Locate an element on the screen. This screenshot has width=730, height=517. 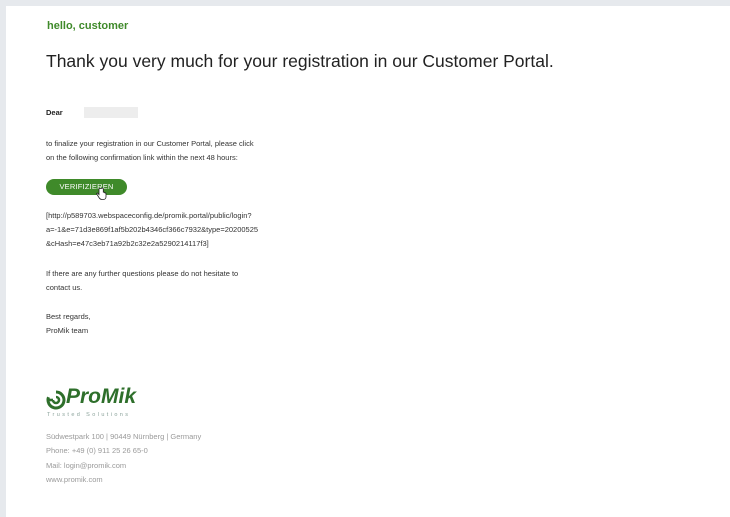
questions-line-2: contact us. is located at coordinates (64, 287).